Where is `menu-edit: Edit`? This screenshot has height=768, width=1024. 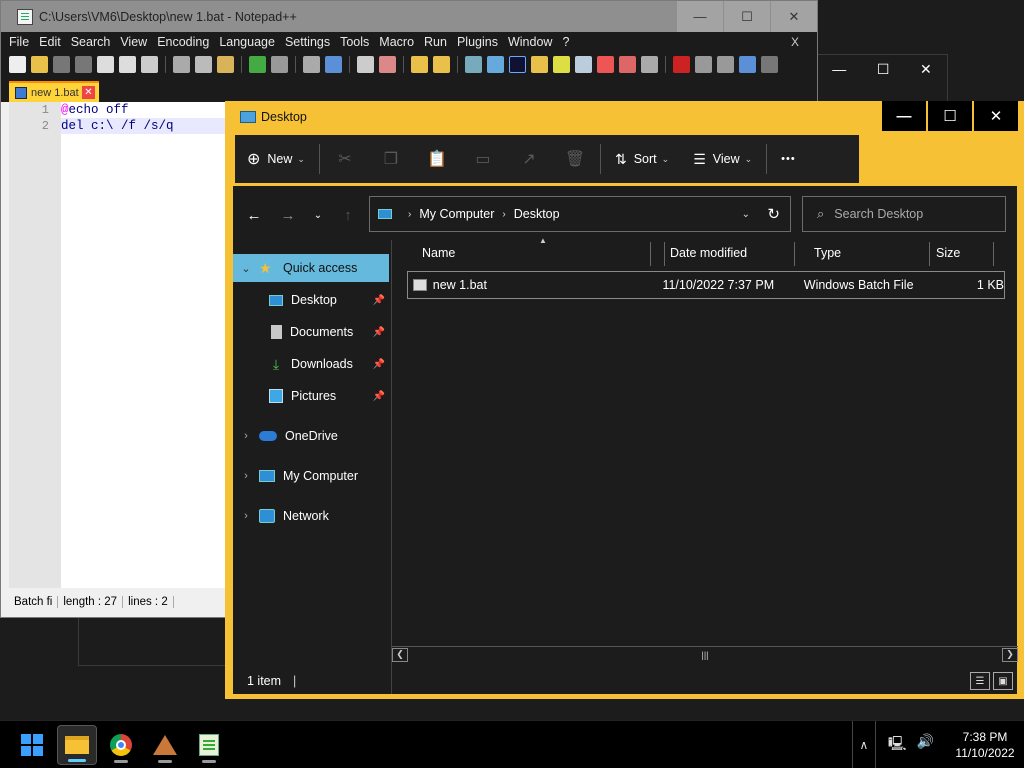
menu-edit: Edit is located at coordinates (50, 42).